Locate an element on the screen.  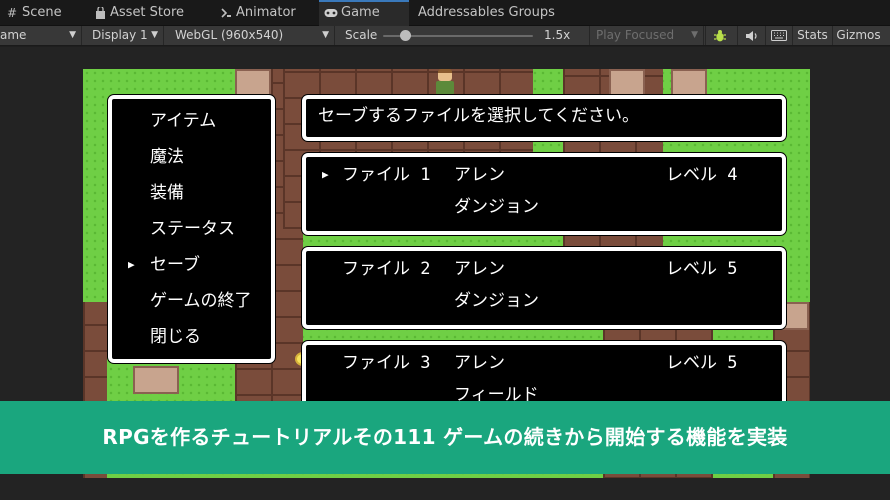
tab-addressables-groups: Addressables Groups is located at coordinates (481, 13).